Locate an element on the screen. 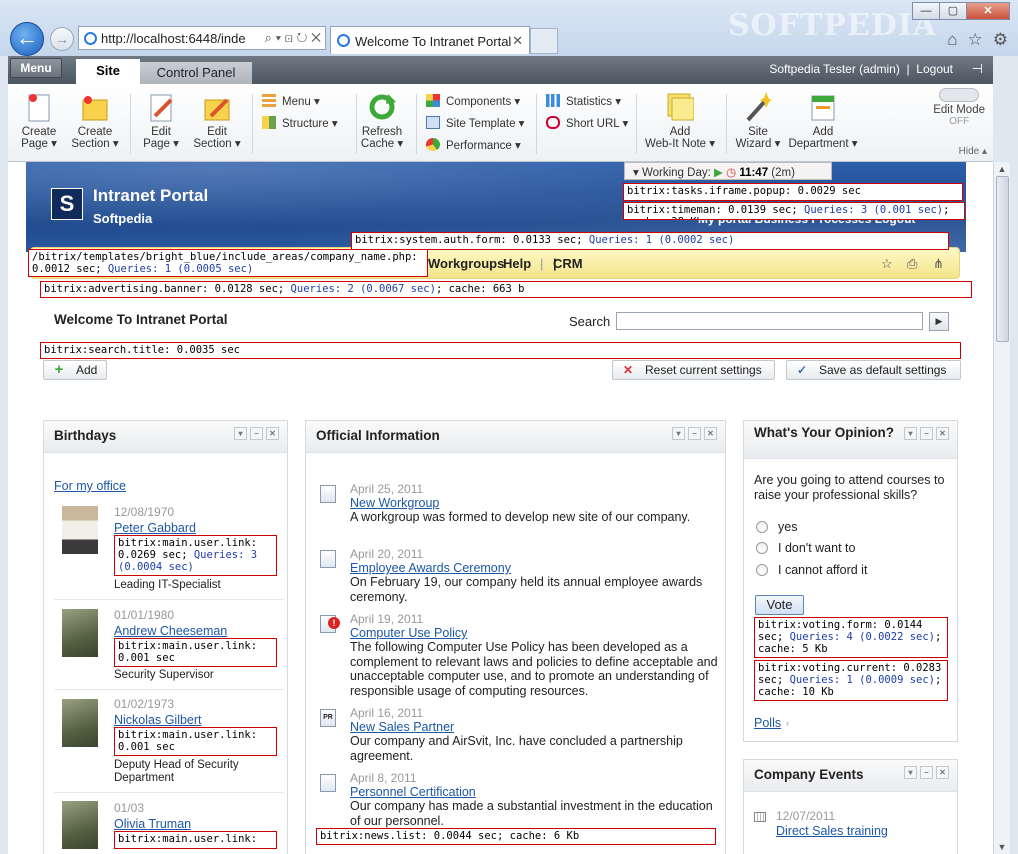  scroll-thumb is located at coordinates (1002, 259).